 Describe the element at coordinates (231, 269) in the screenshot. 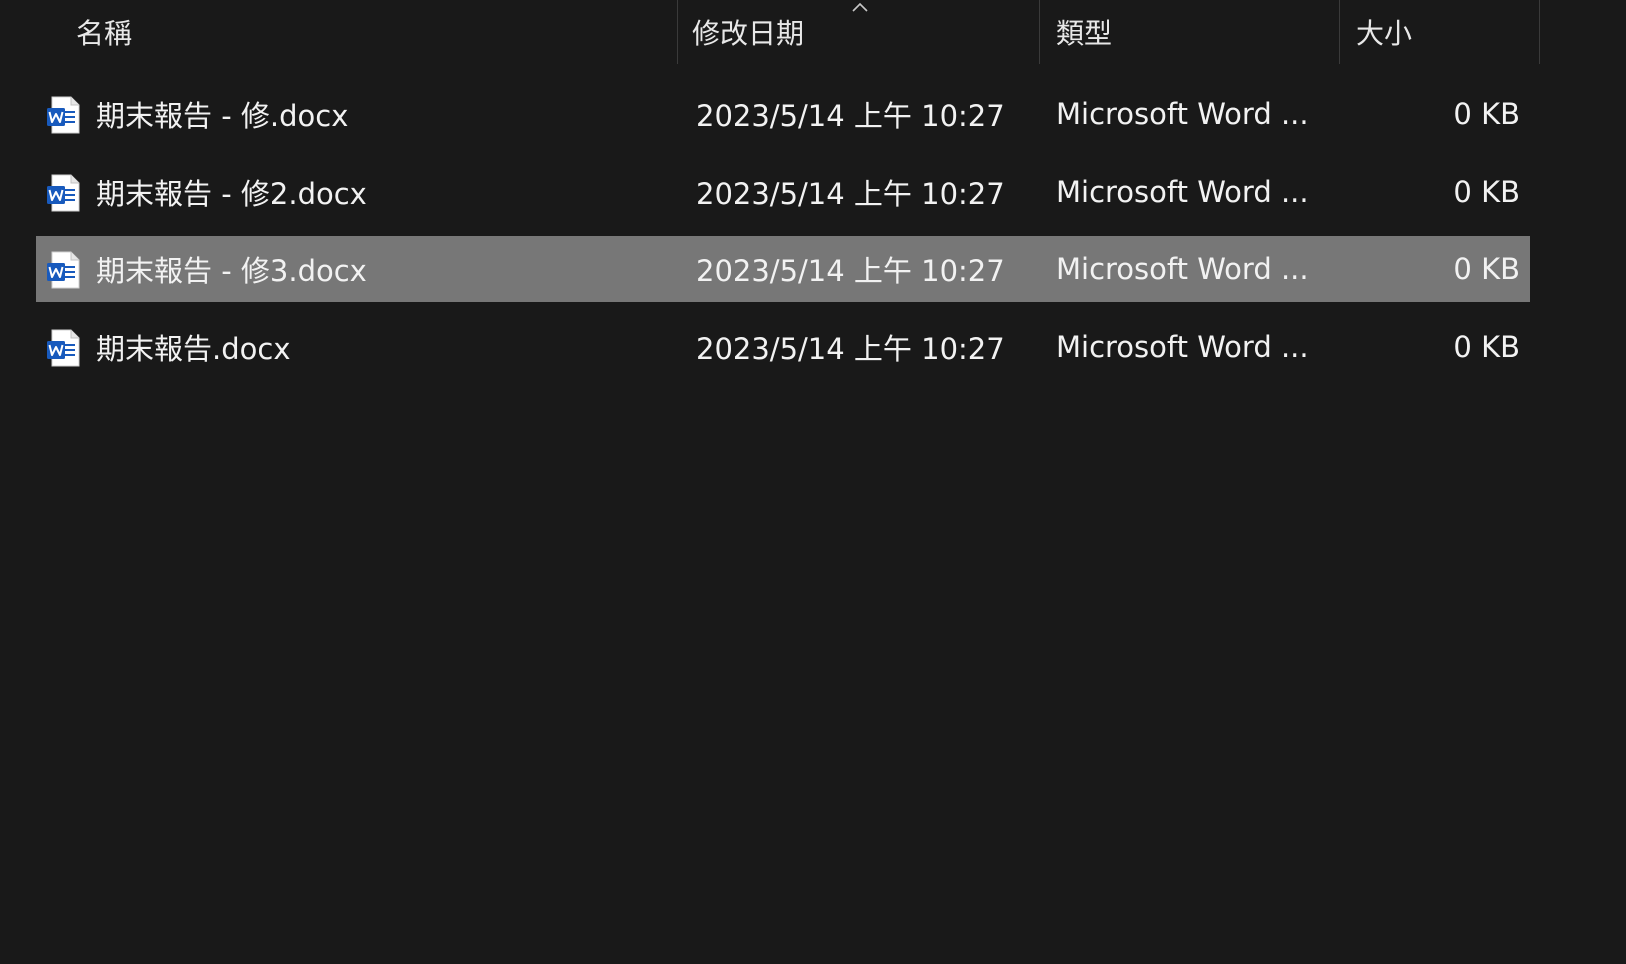

I see `file-name: 期末報告 - 修3.docx` at that location.